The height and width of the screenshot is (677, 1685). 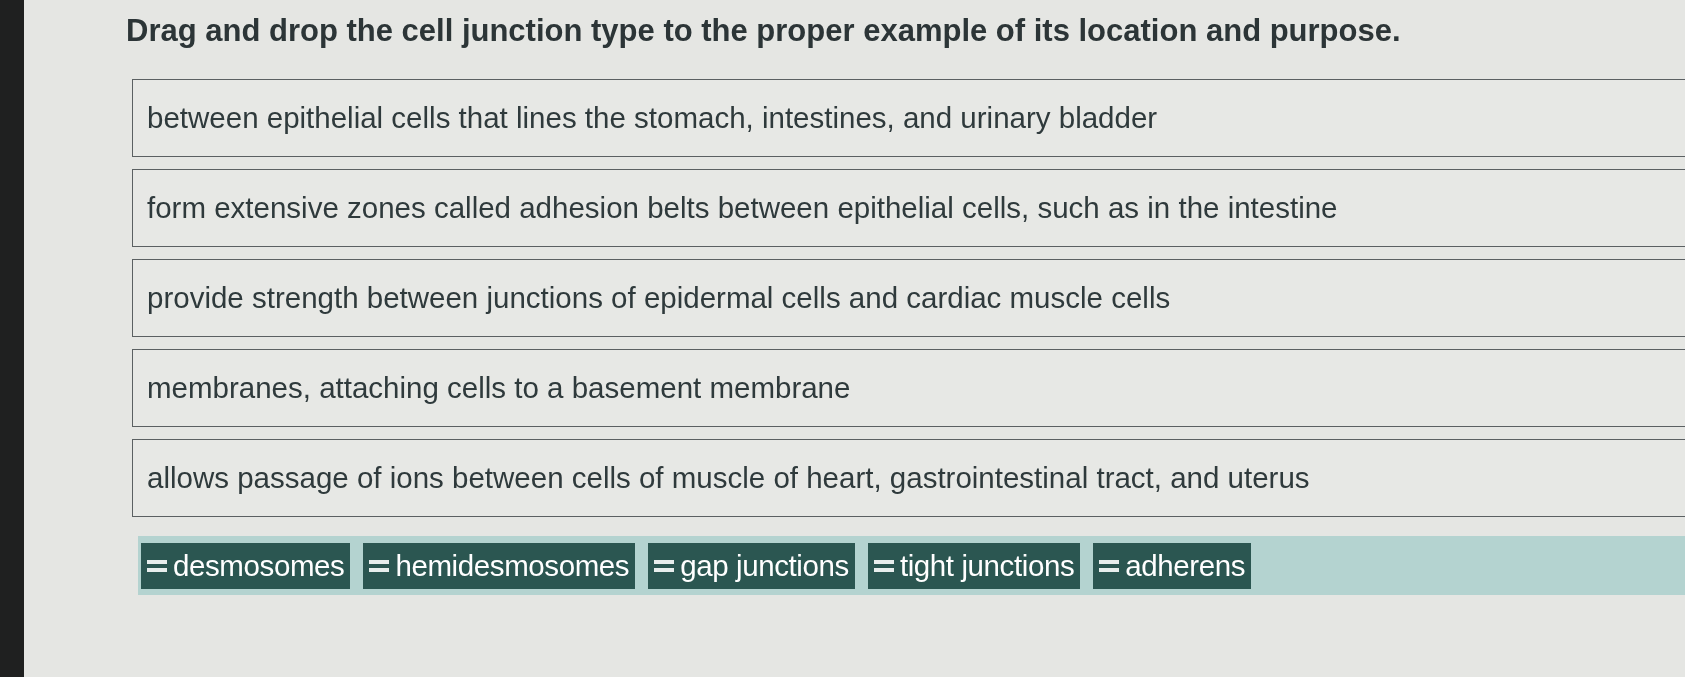 I want to click on drop-zone: form extensive zones called adhesion belts between epithelial cells, such as in the intestine, so click(x=908, y=208).